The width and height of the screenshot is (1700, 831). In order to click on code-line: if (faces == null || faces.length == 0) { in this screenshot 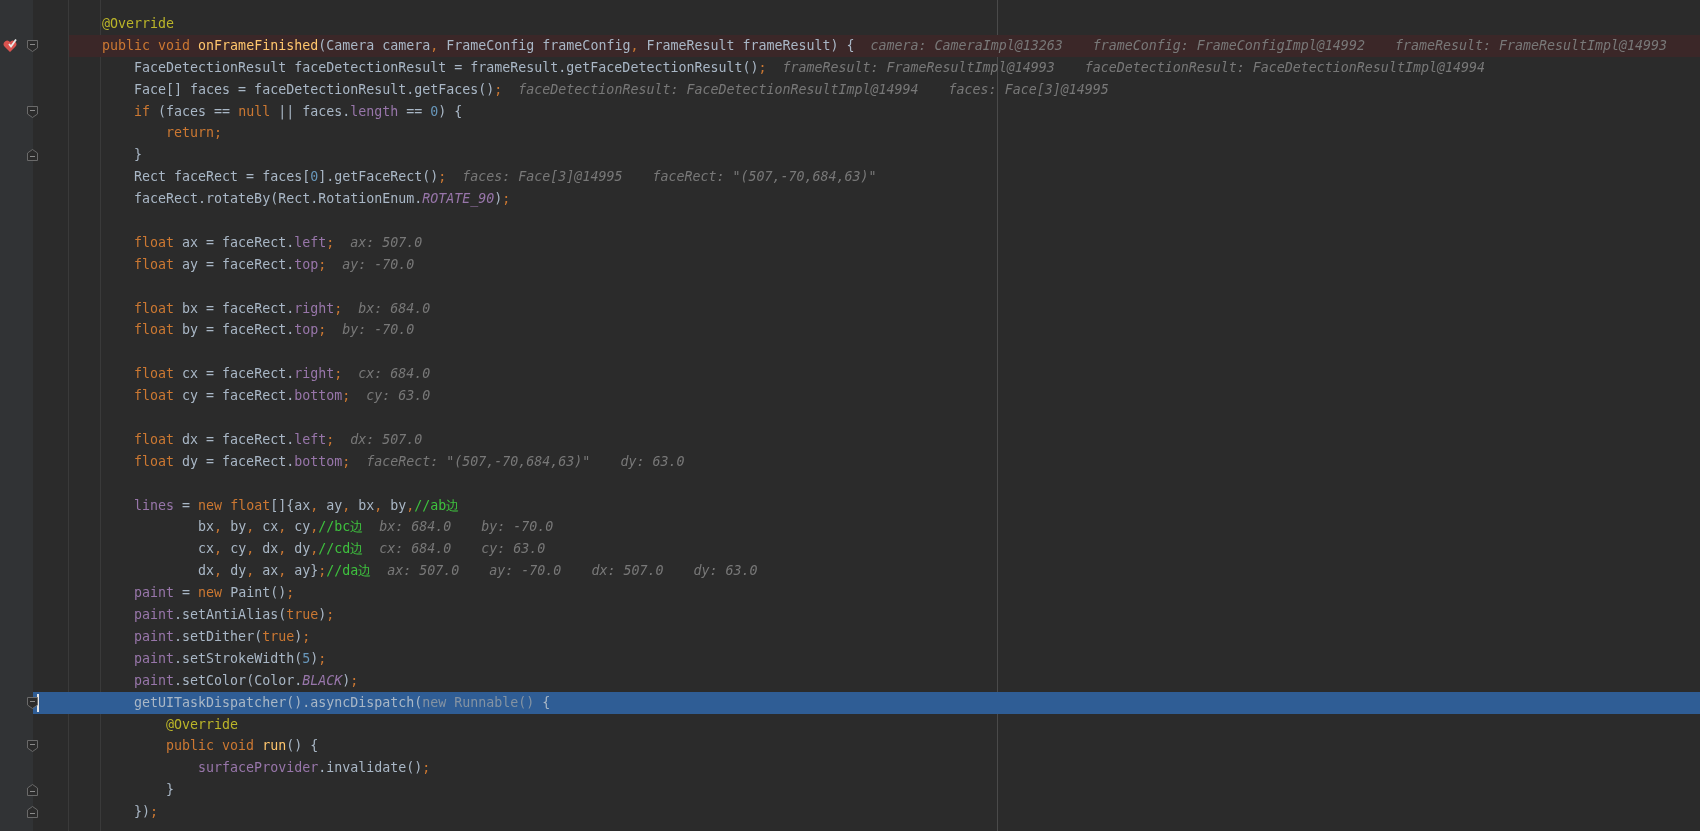, I will do `click(298, 112)`.